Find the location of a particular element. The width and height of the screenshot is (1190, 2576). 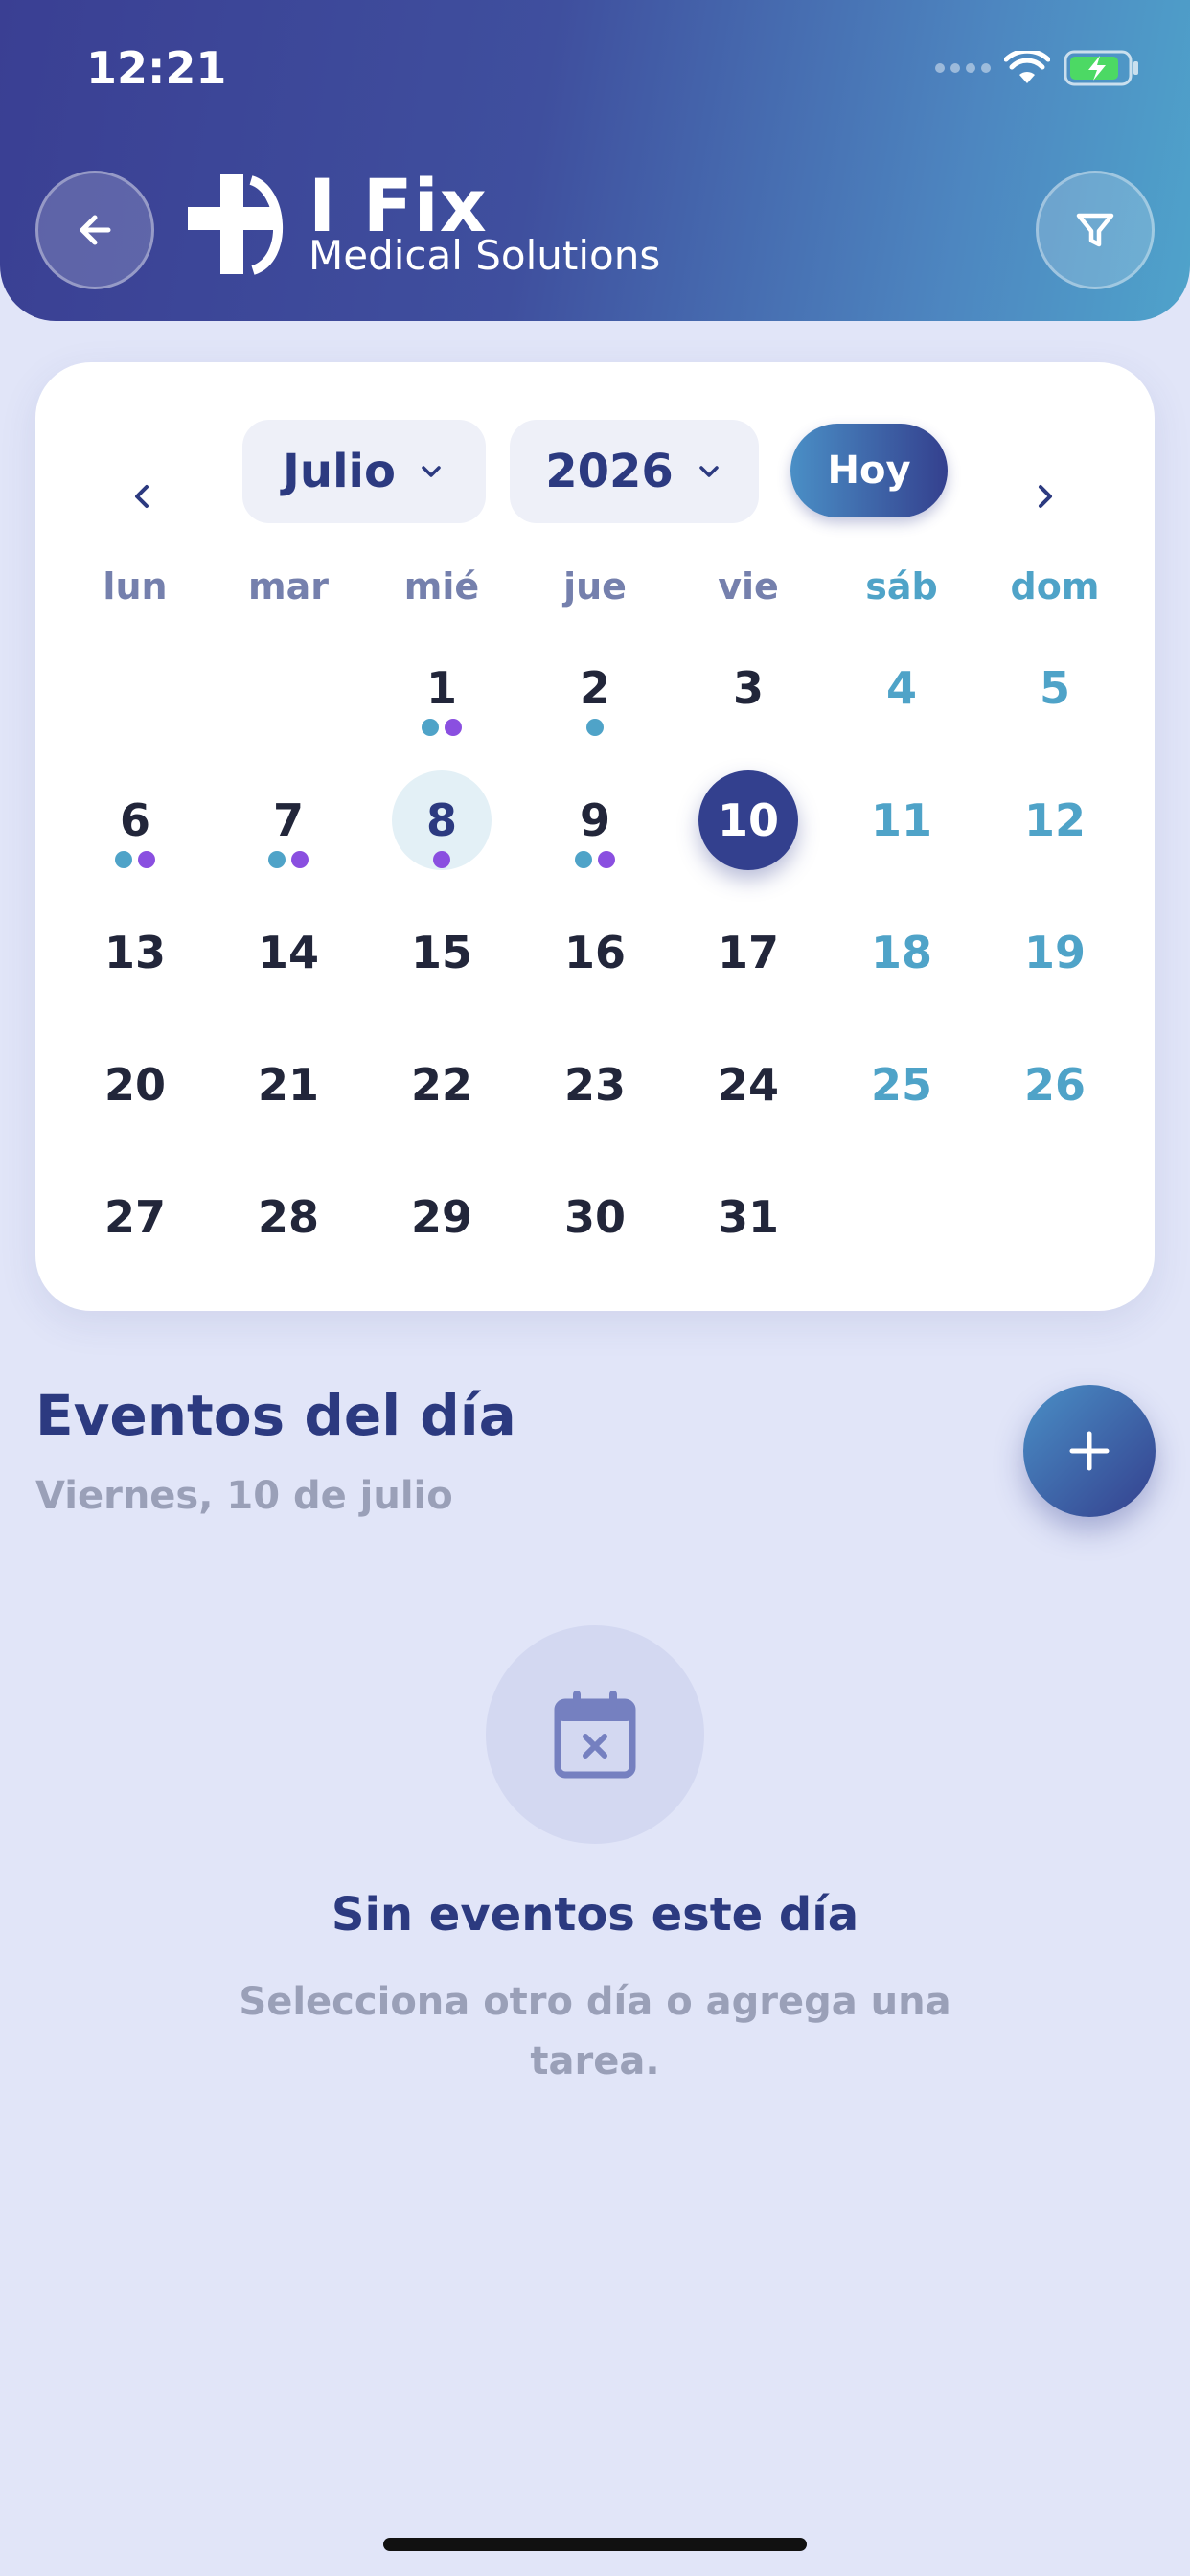

calendar-day: 14 is located at coordinates (288, 952).